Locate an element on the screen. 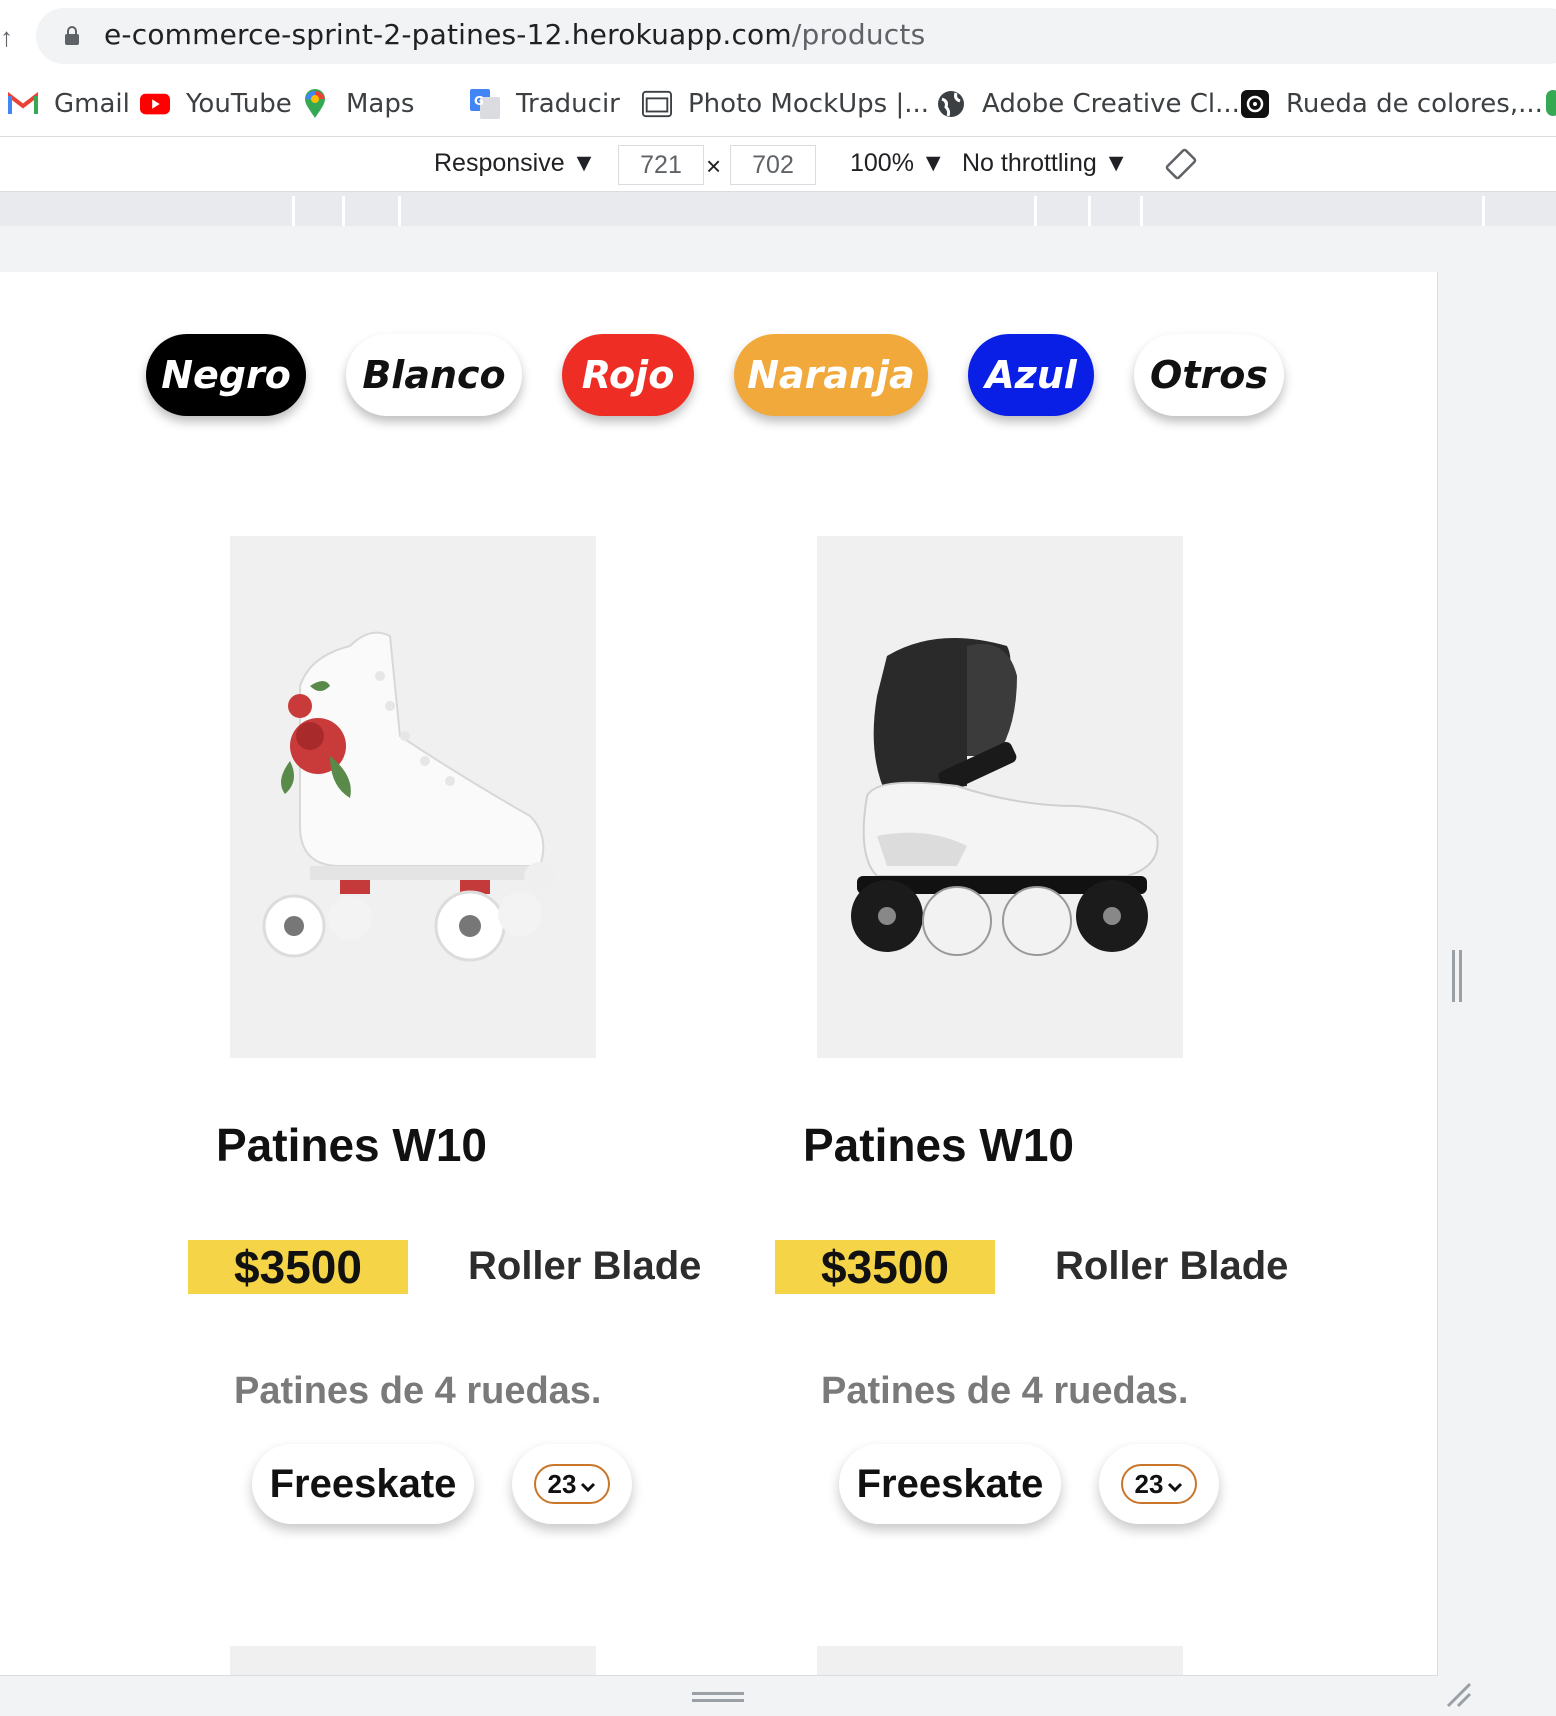  overflow-bookmark-icon is located at coordinates (1551, 103).